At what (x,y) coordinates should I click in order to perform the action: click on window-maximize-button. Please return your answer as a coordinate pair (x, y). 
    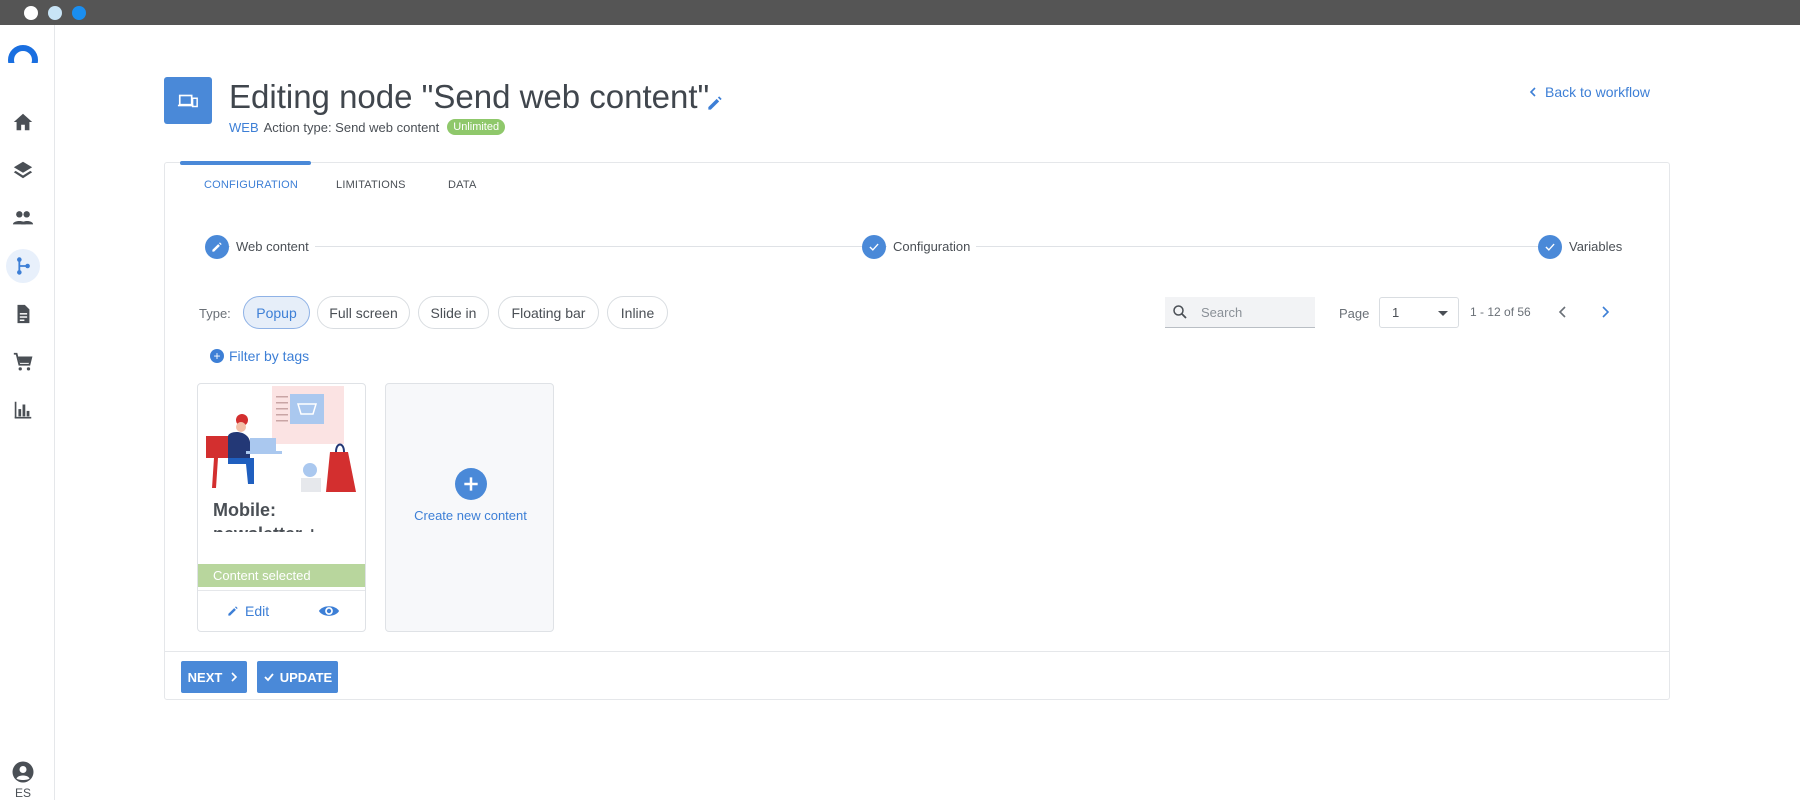
    Looking at the image, I should click on (79, 13).